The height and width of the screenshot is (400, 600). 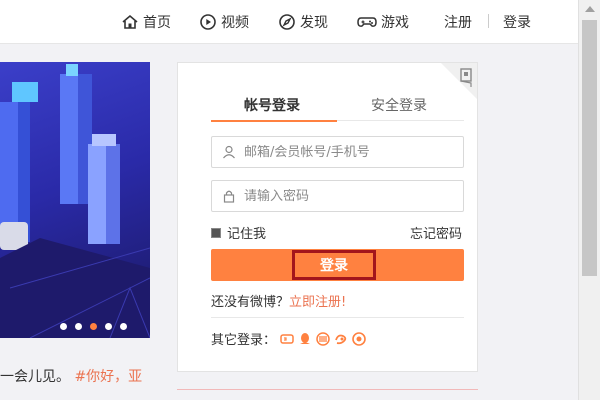 What do you see at coordinates (247, 234) in the screenshot?
I see `remember-me-label: 记住我` at bounding box center [247, 234].